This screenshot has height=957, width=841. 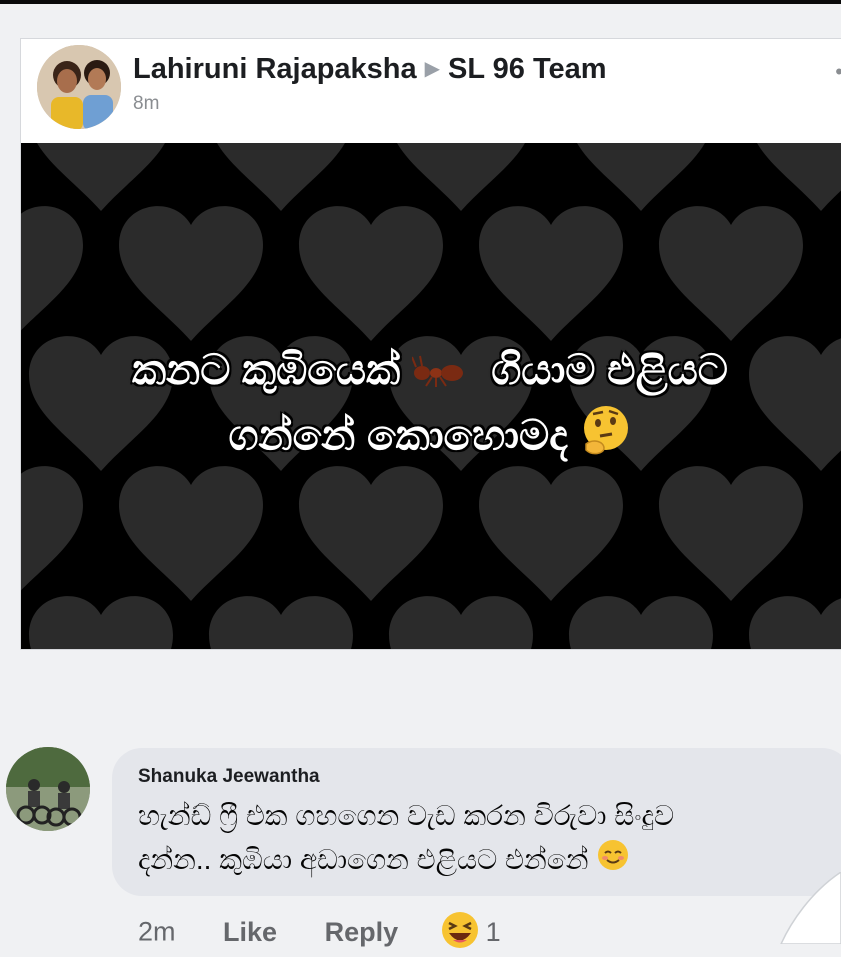 What do you see at coordinates (79, 87) in the screenshot?
I see `author-avatar` at bounding box center [79, 87].